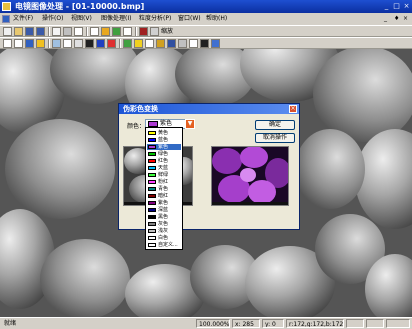 The image size is (412, 329). Describe the element at coordinates (81, 19) in the screenshot. I see `menu-view: 视图(V)` at that location.